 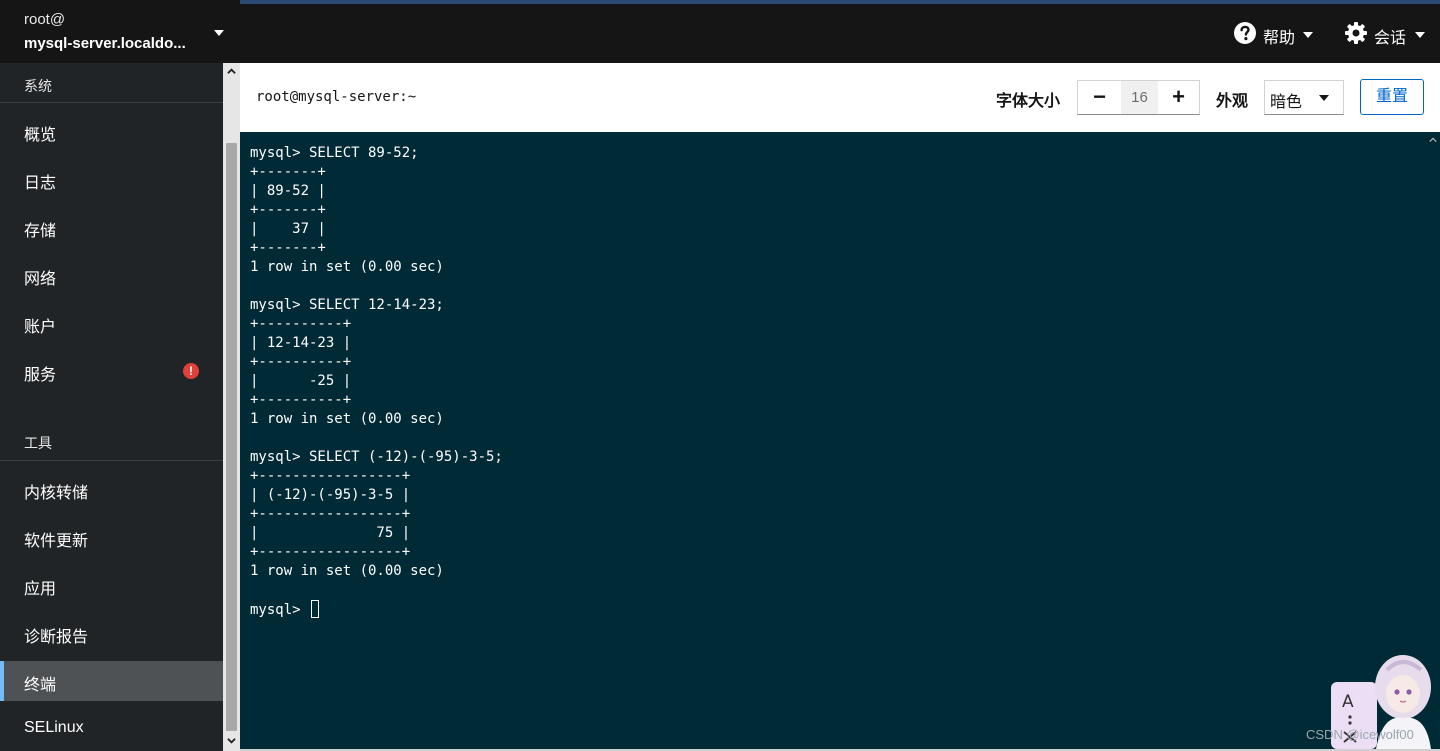 What do you see at coordinates (1304, 97) in the screenshot?
I see `appearance-select: 暗色` at bounding box center [1304, 97].